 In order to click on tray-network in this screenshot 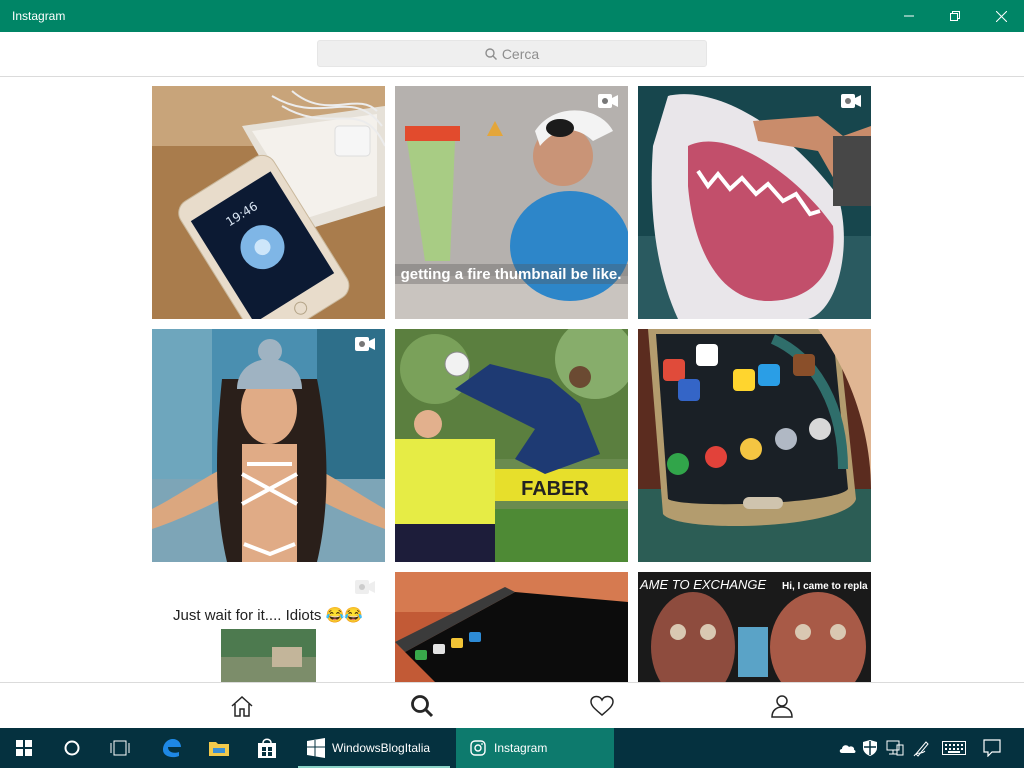, I will do `click(895, 748)`.